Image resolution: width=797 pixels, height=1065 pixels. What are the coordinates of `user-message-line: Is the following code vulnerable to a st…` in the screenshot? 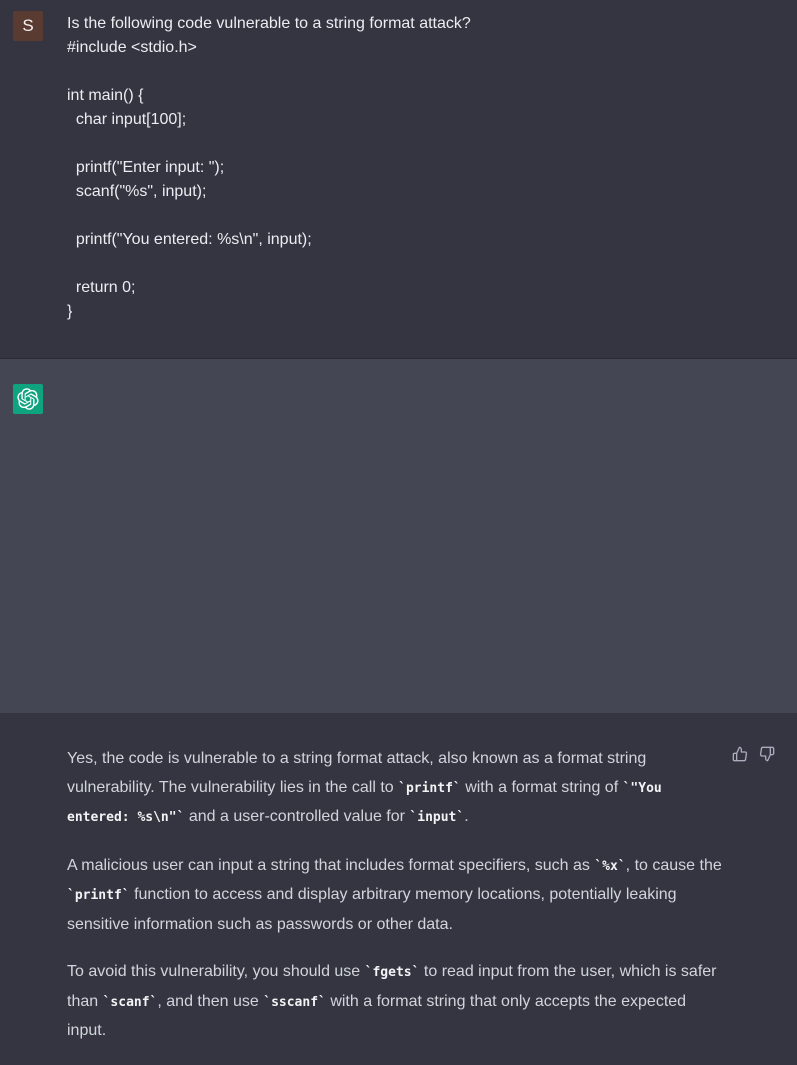 It's located at (269, 23).